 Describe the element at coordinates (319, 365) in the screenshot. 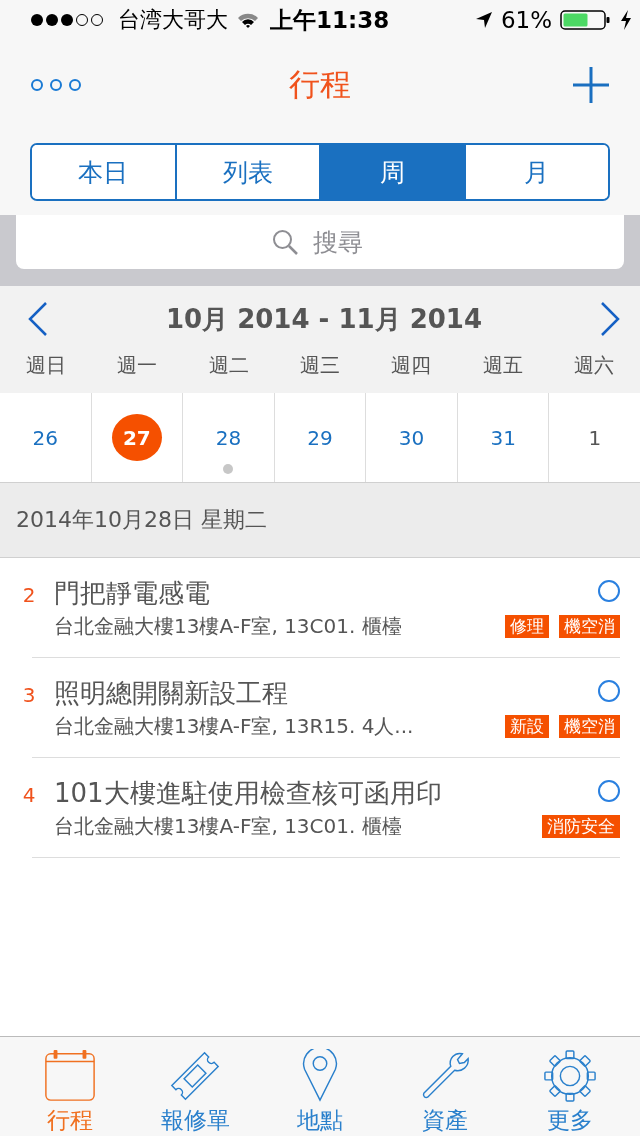

I see `weekday-label: 週三` at that location.